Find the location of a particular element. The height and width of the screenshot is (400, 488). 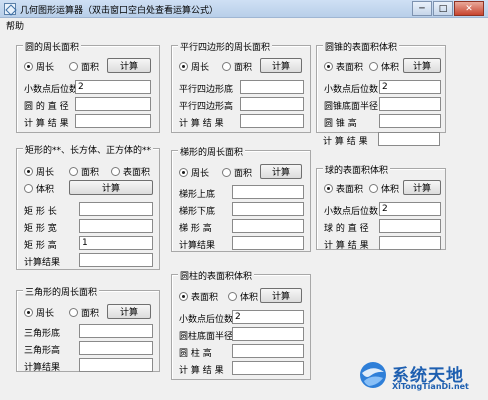

trap-bottom-input is located at coordinates (268, 209).